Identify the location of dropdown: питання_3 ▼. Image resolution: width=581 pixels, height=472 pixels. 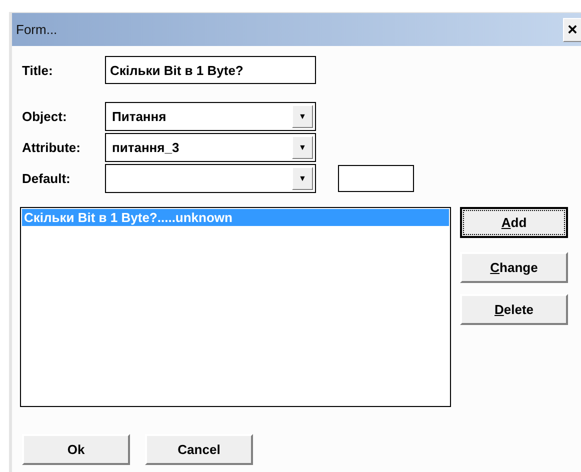
(210, 147).